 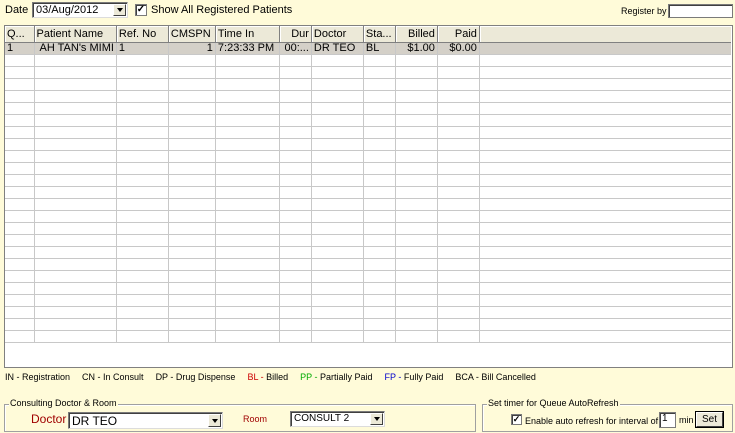 I want to click on interval-input: 1, so click(x=667, y=420).